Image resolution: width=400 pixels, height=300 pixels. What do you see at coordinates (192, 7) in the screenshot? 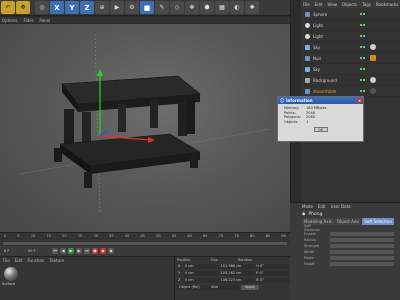
I see `array-icon: ❖` at bounding box center [192, 7].